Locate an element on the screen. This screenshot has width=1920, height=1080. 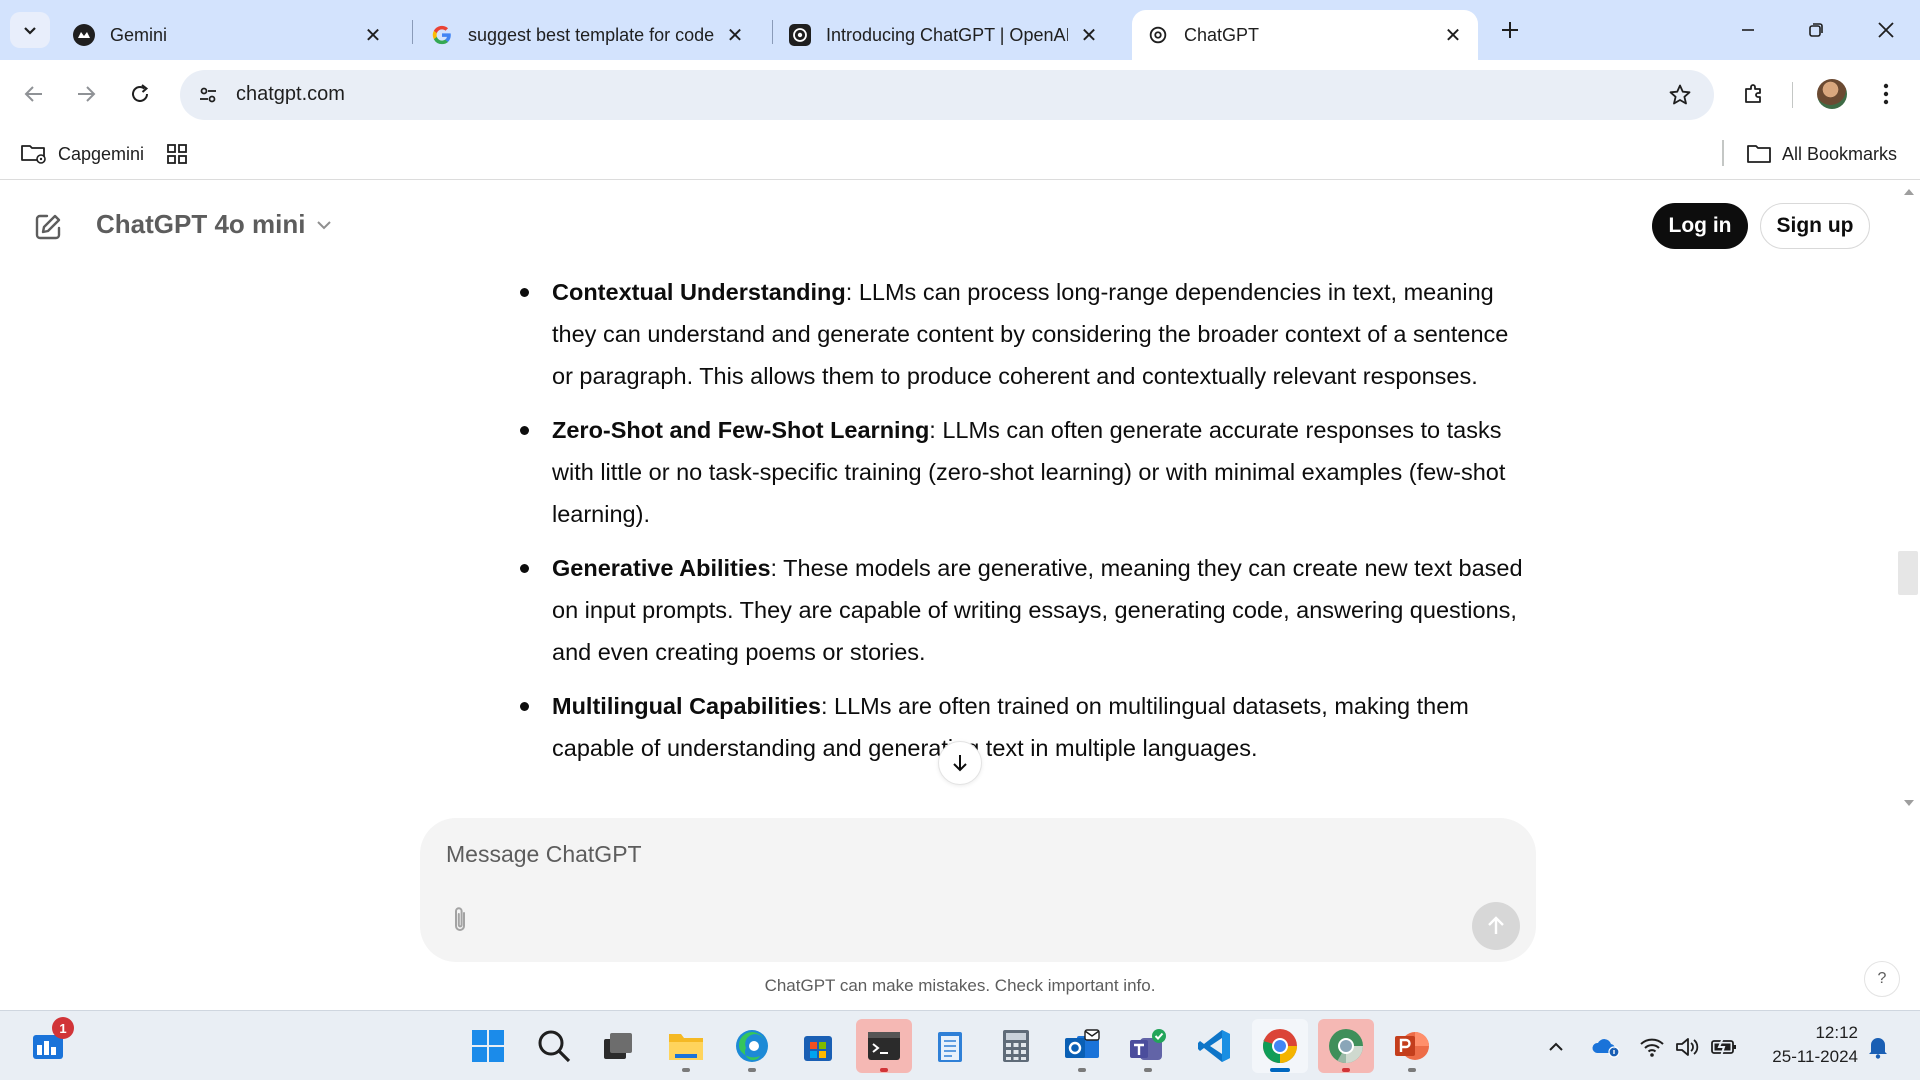
chrome-app is located at coordinates (1280, 1046).